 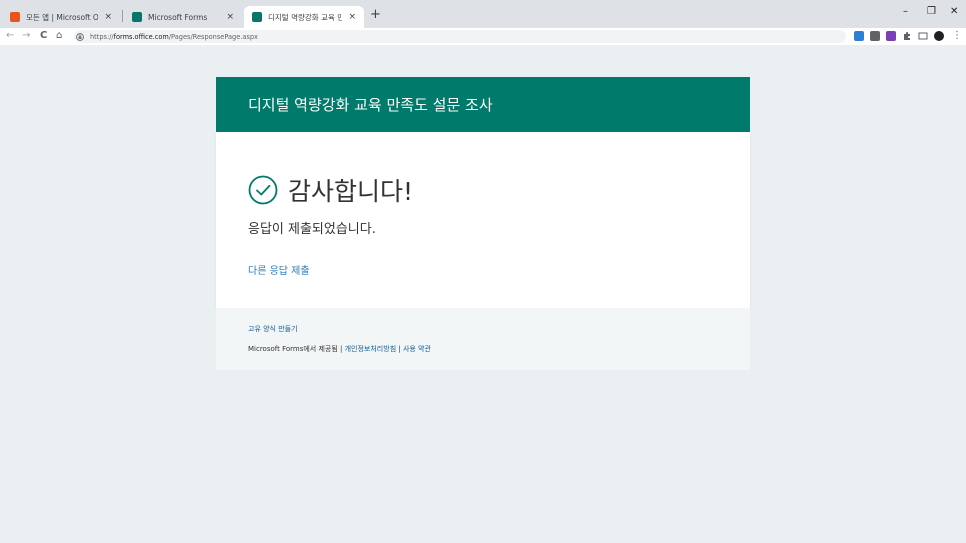 I want to click on restore-button: ❐, so click(x=931, y=11).